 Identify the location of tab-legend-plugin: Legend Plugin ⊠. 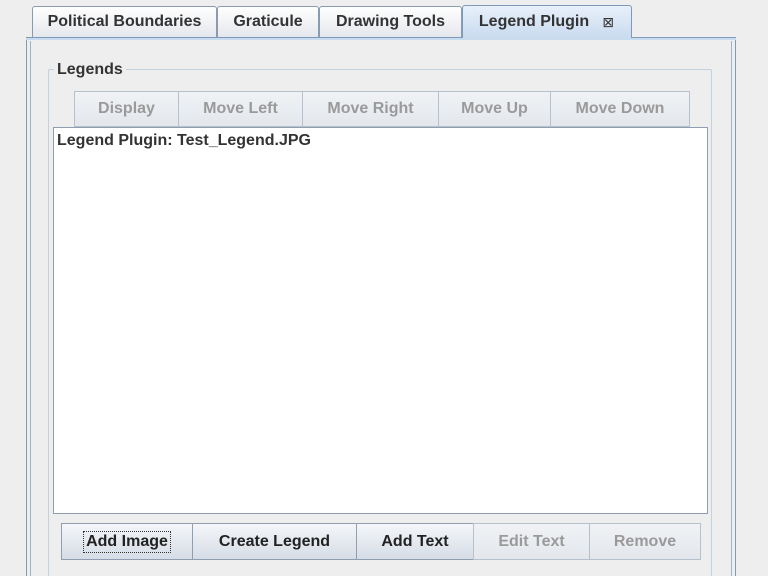
(547, 21).